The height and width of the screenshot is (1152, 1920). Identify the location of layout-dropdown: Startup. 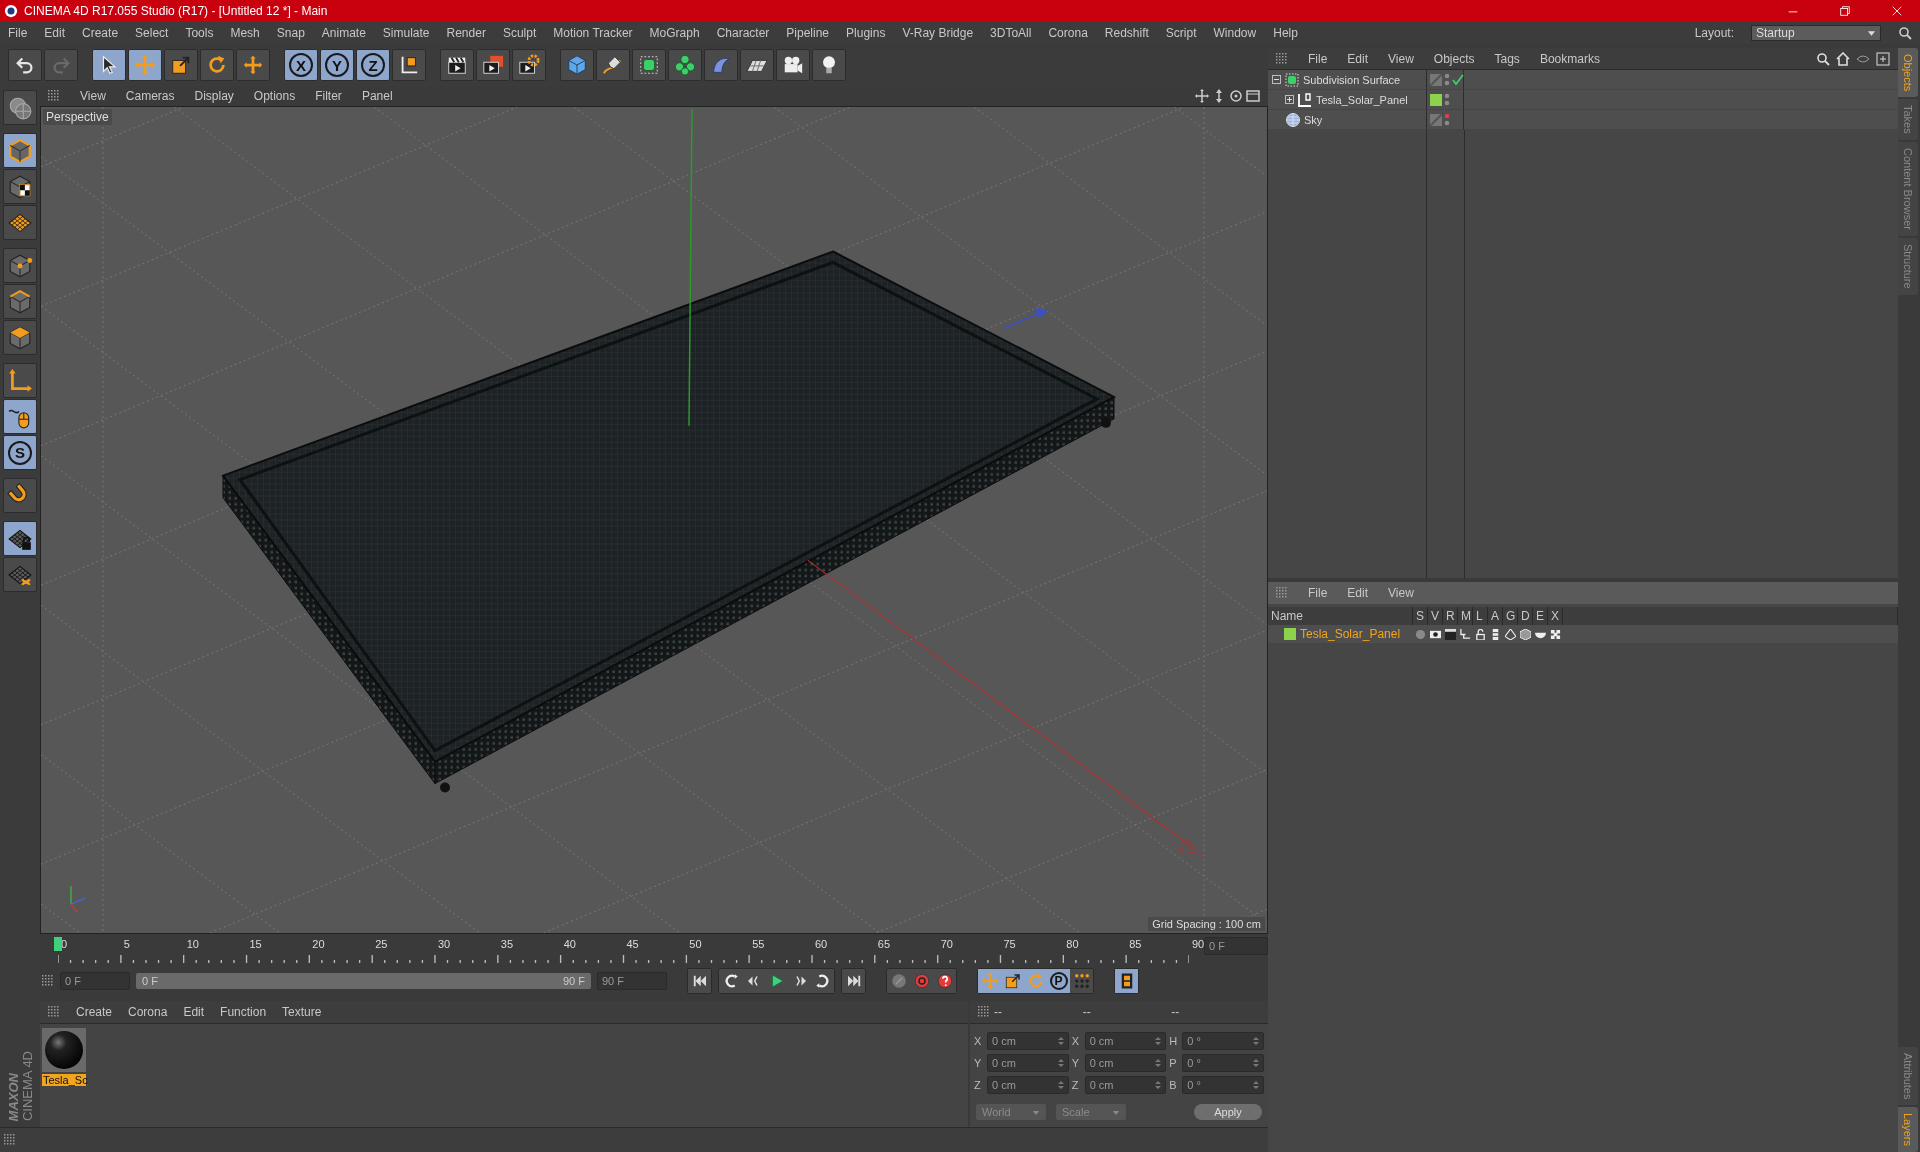
(1816, 33).